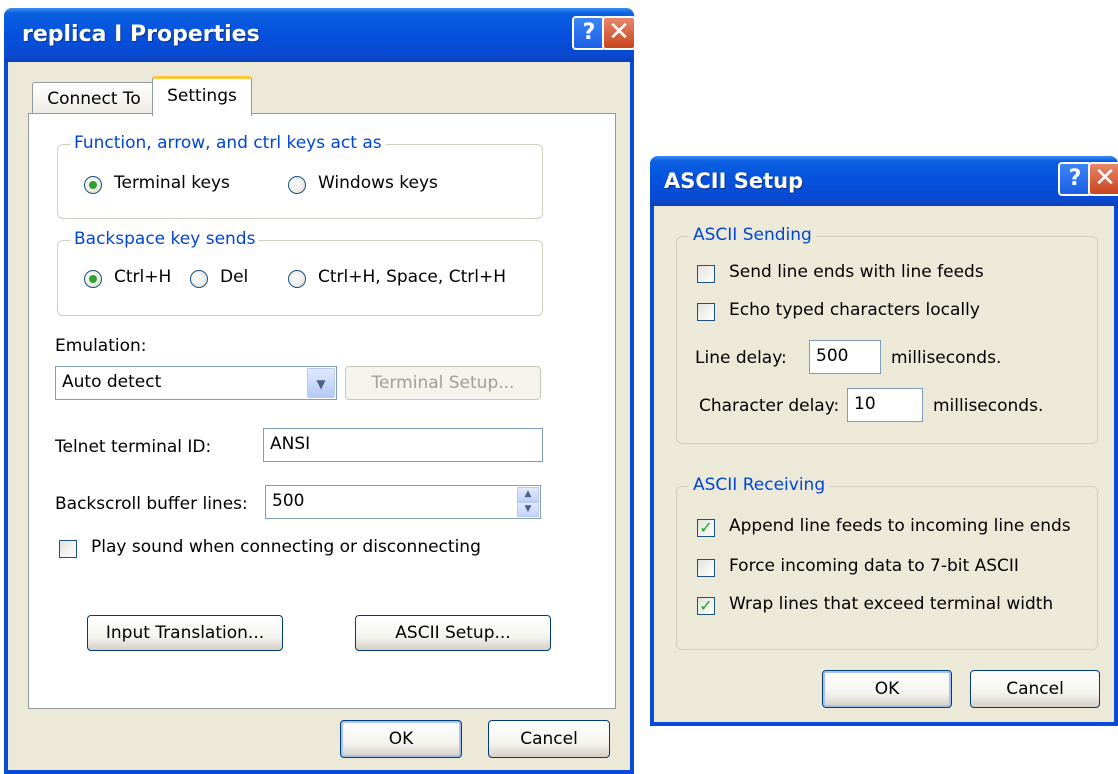 The height and width of the screenshot is (774, 1118). I want to click on append-line-feeds-checkbox: ✓, so click(706, 528).